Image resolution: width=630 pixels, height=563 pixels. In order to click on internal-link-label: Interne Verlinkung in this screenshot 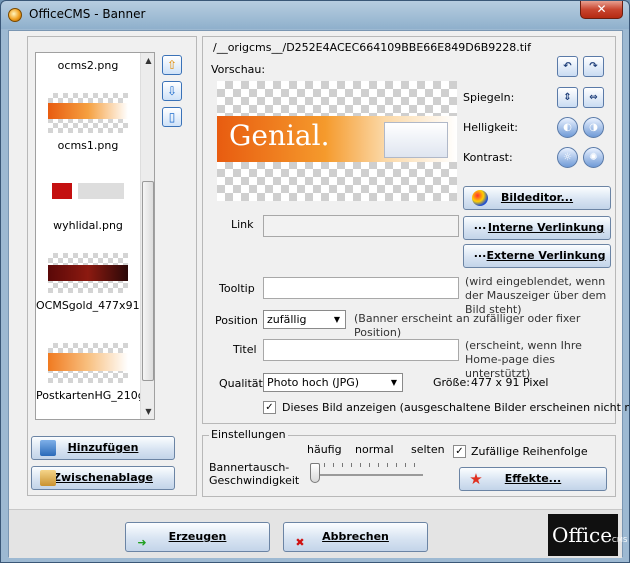, I will do `click(546, 227)`.